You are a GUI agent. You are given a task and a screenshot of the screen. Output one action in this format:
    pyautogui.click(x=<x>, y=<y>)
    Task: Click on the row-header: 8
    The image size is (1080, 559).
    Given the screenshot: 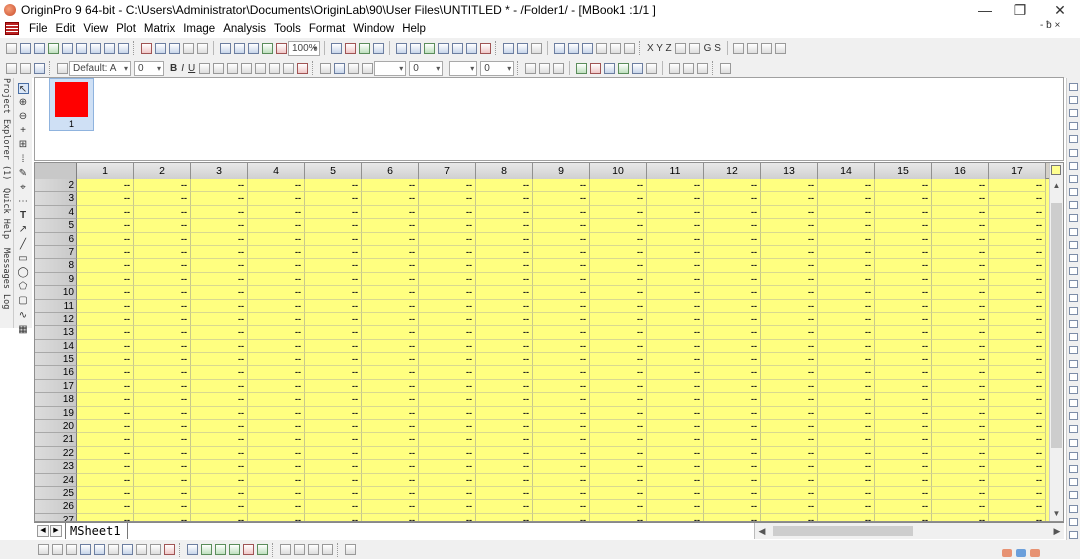 What is the action you would take?
    pyautogui.click(x=56, y=266)
    